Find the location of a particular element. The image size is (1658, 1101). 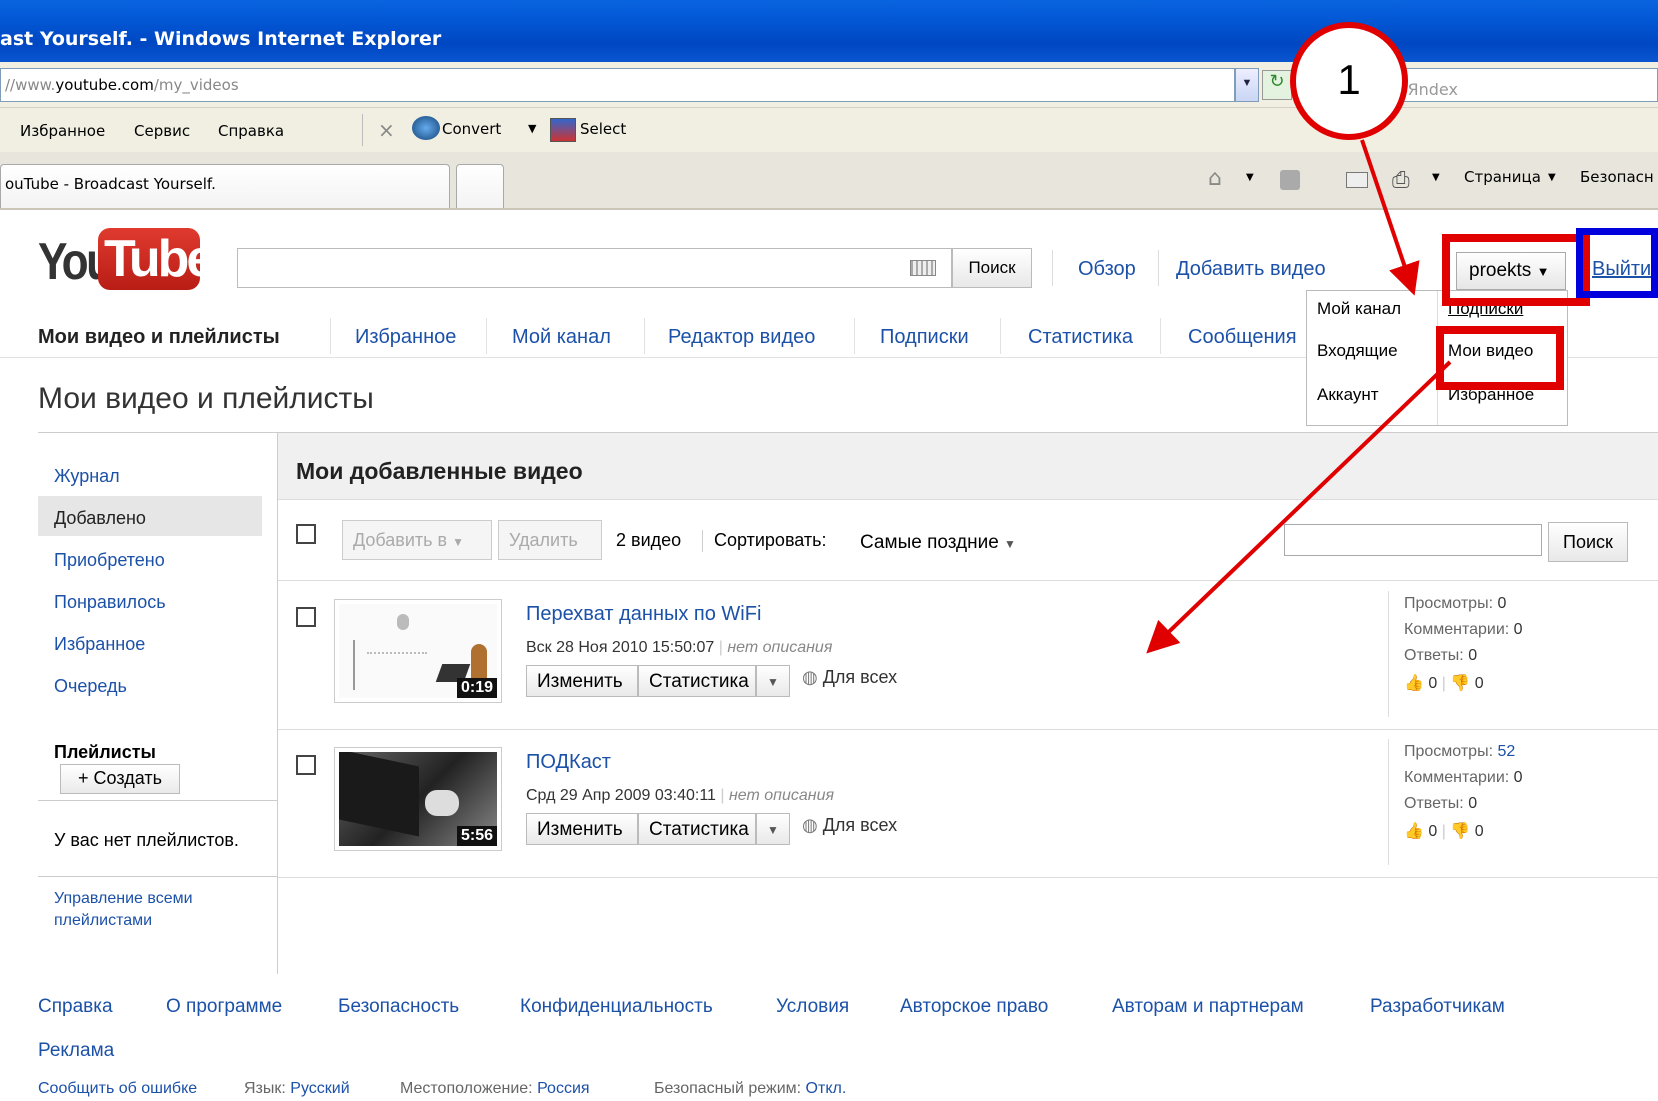

footer-copyright: Авторское право is located at coordinates (974, 1007).